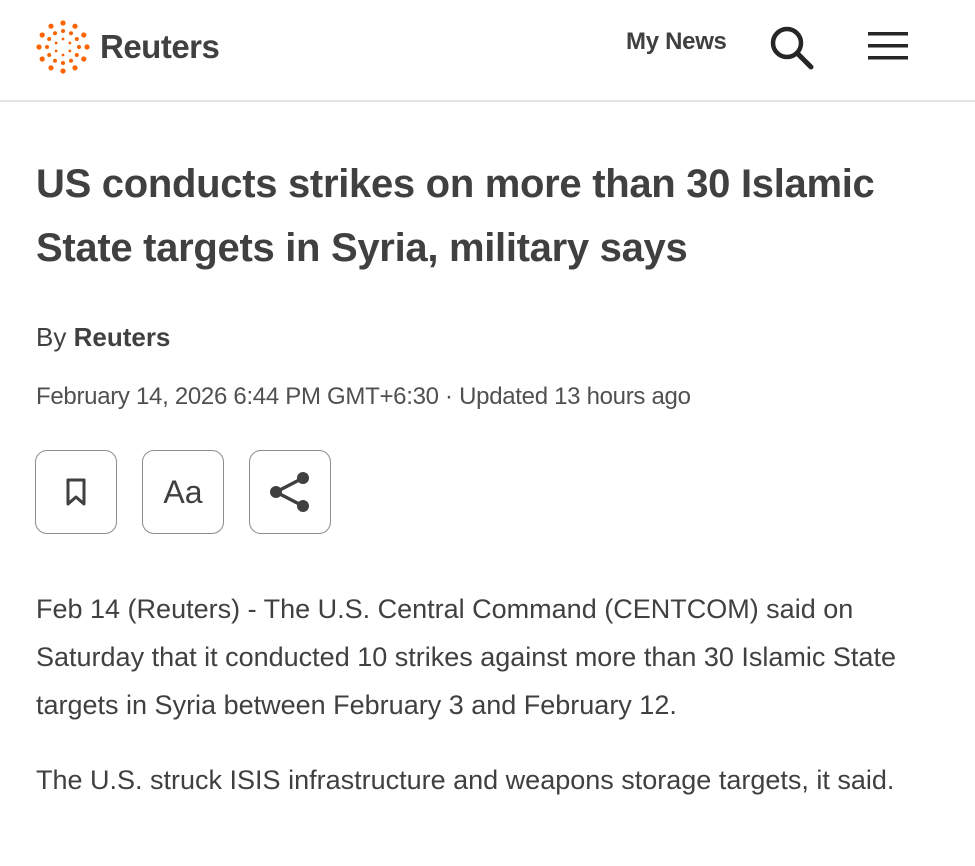 This screenshot has height=866, width=975. I want to click on hamburger-menu-icon, so click(888, 46).